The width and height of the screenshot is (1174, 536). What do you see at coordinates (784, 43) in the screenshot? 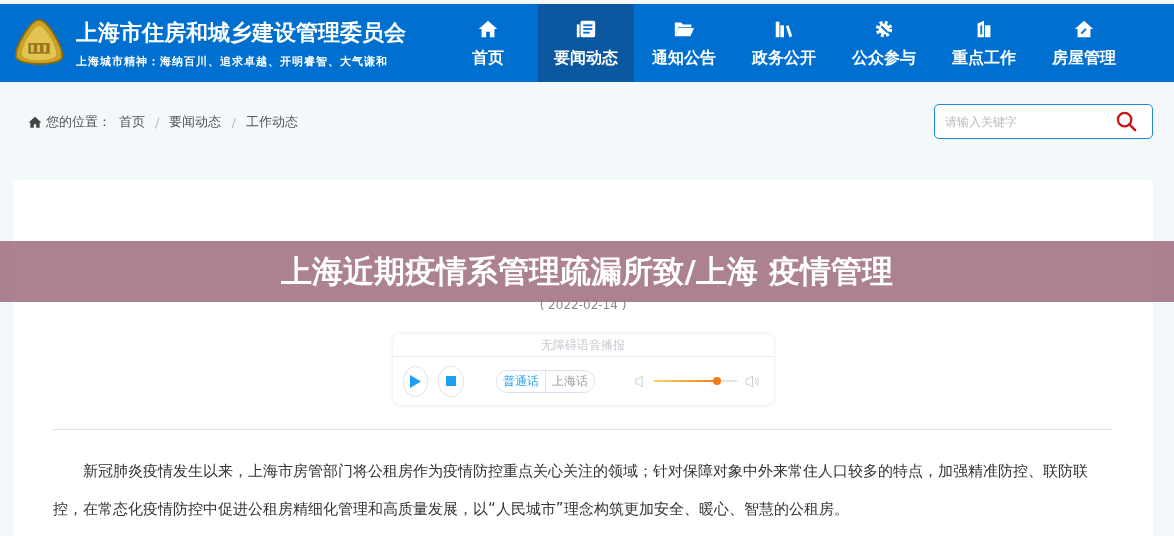
I see `nav-tab: 政务公开` at bounding box center [784, 43].